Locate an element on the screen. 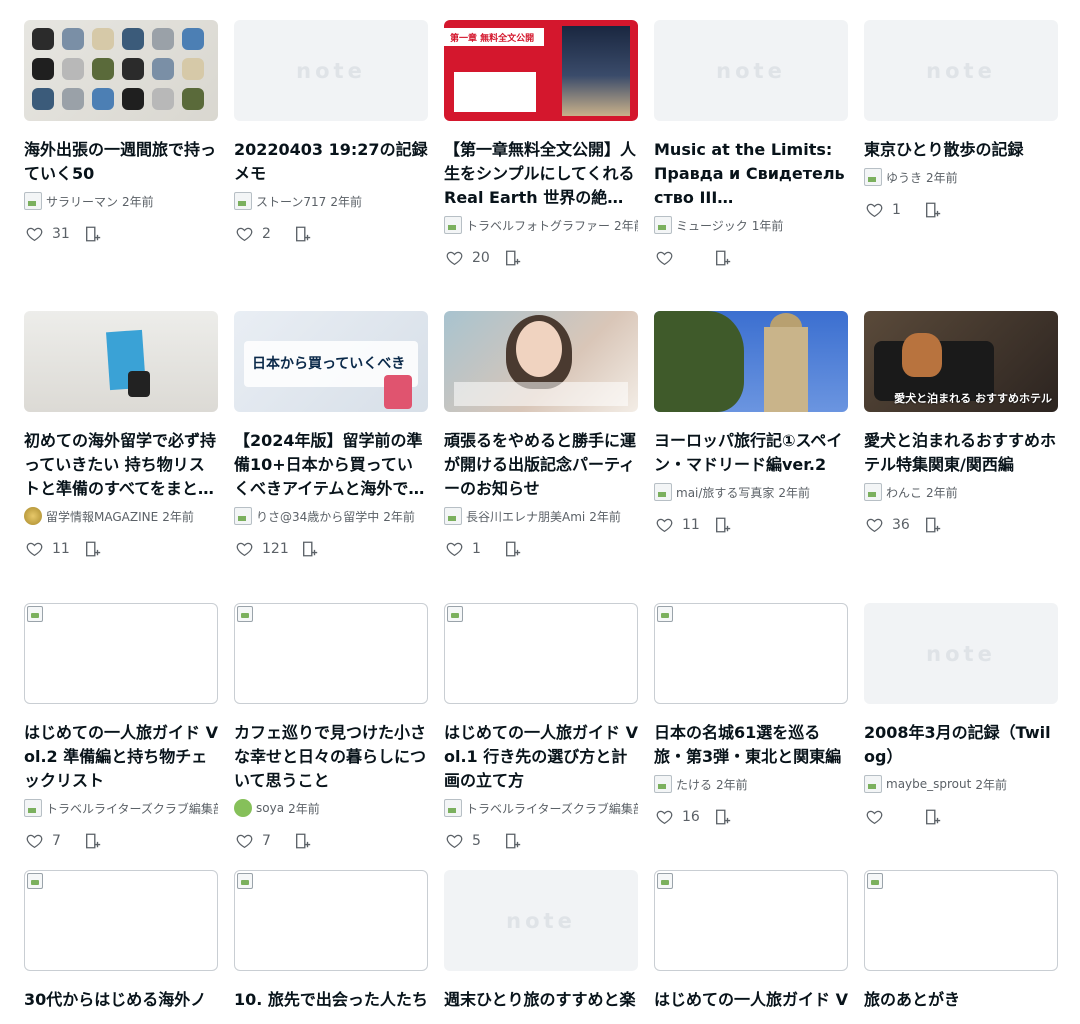 This screenshot has width=1080, height=1024. author-name: 長谷川エレナ朋美Ami is located at coordinates (525, 516).